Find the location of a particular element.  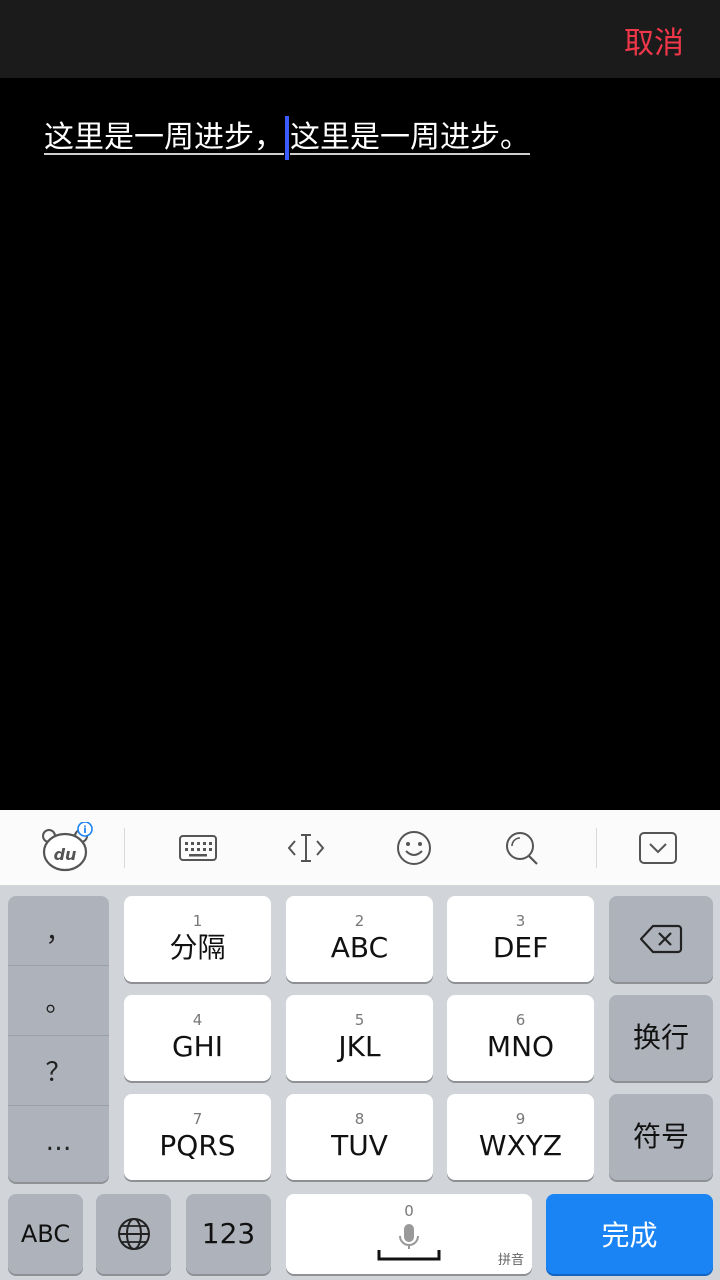

svg-text: du is located at coordinates (65, 854).